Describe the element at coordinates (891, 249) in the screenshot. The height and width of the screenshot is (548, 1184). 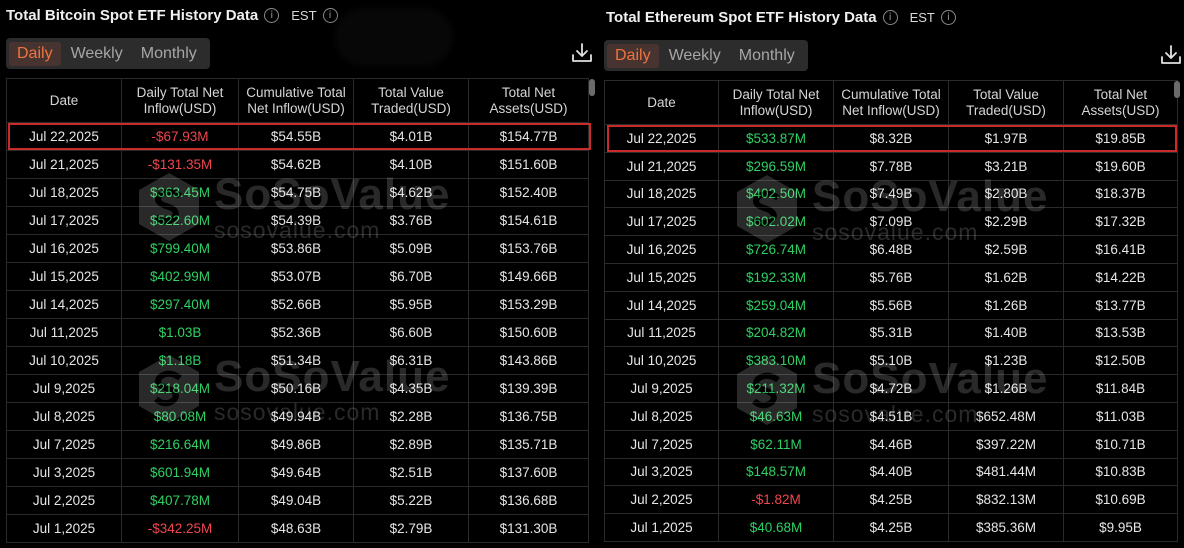
I see `table-row: Jul 16,2025 $726.74M $6.48B $2.59B $16.41B` at that location.